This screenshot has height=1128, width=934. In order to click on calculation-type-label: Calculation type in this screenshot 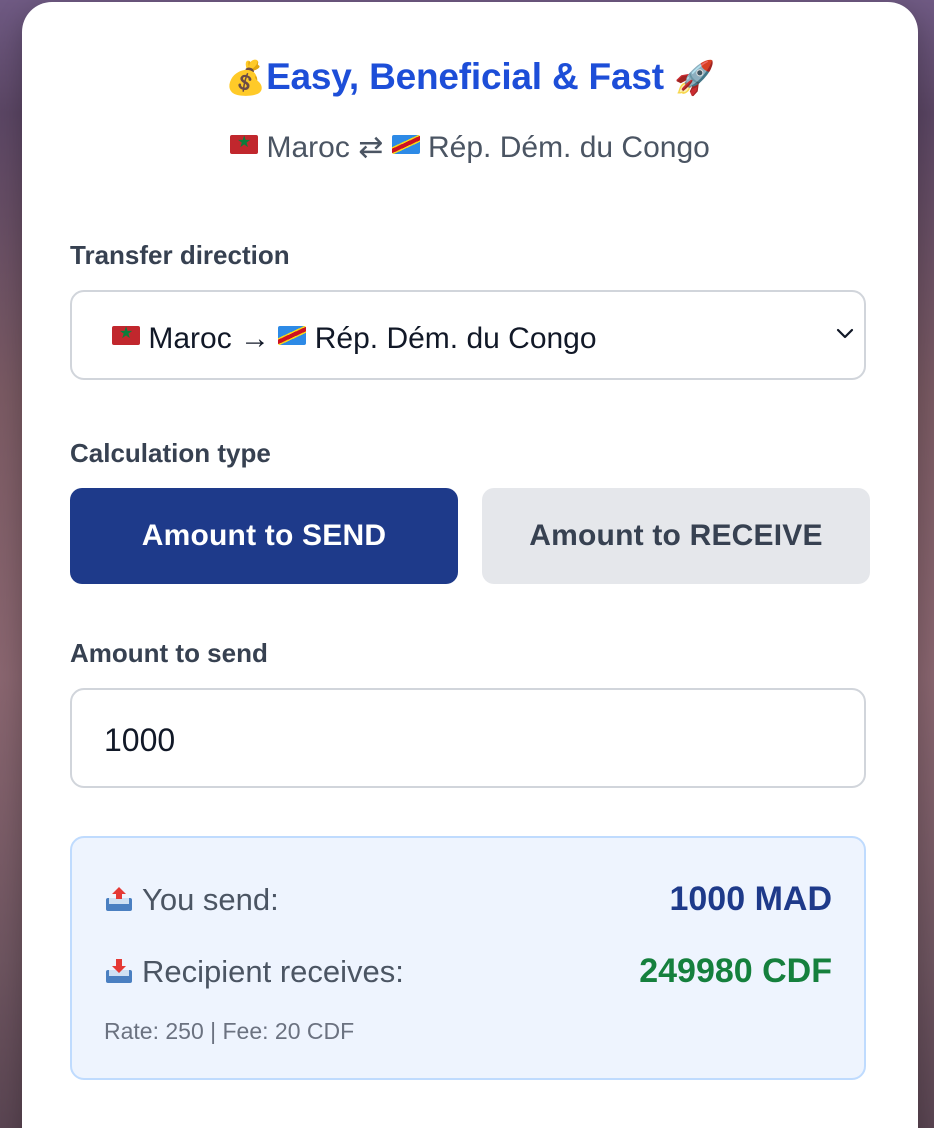, I will do `click(170, 453)`.